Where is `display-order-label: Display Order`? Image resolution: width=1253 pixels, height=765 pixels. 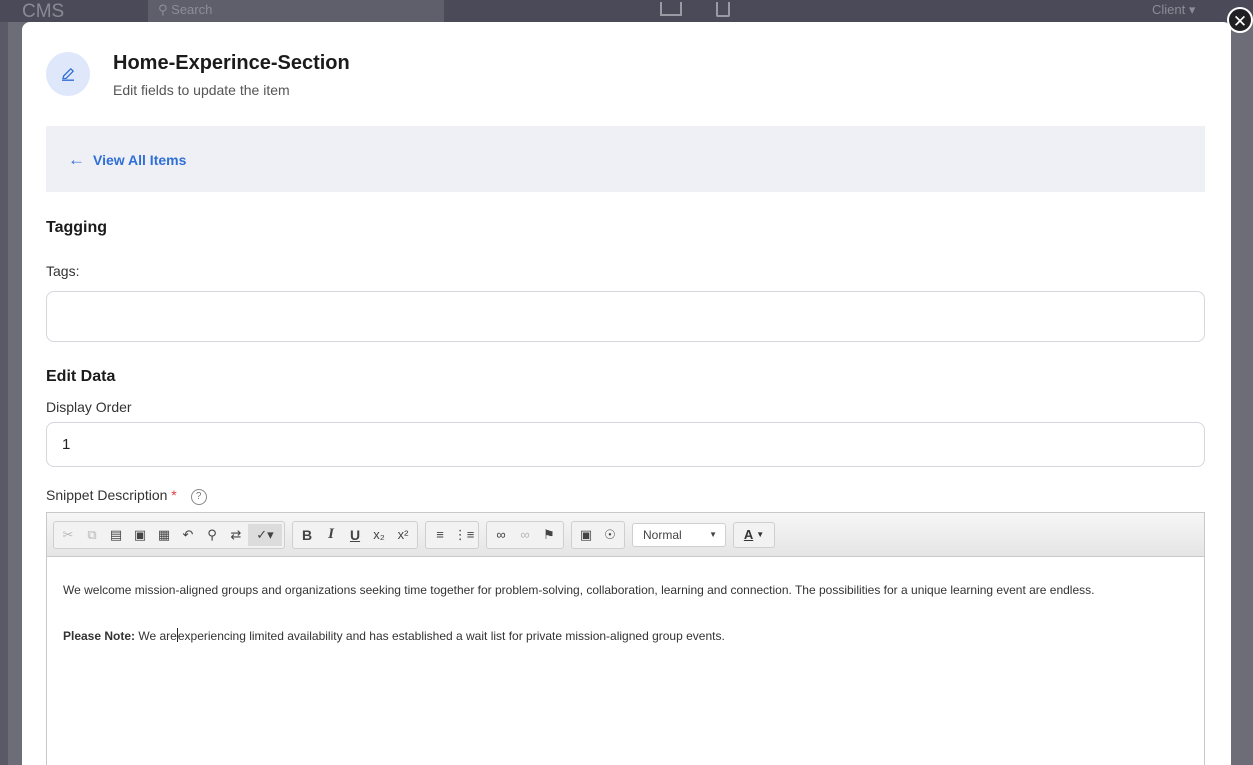 display-order-label: Display Order is located at coordinates (89, 407).